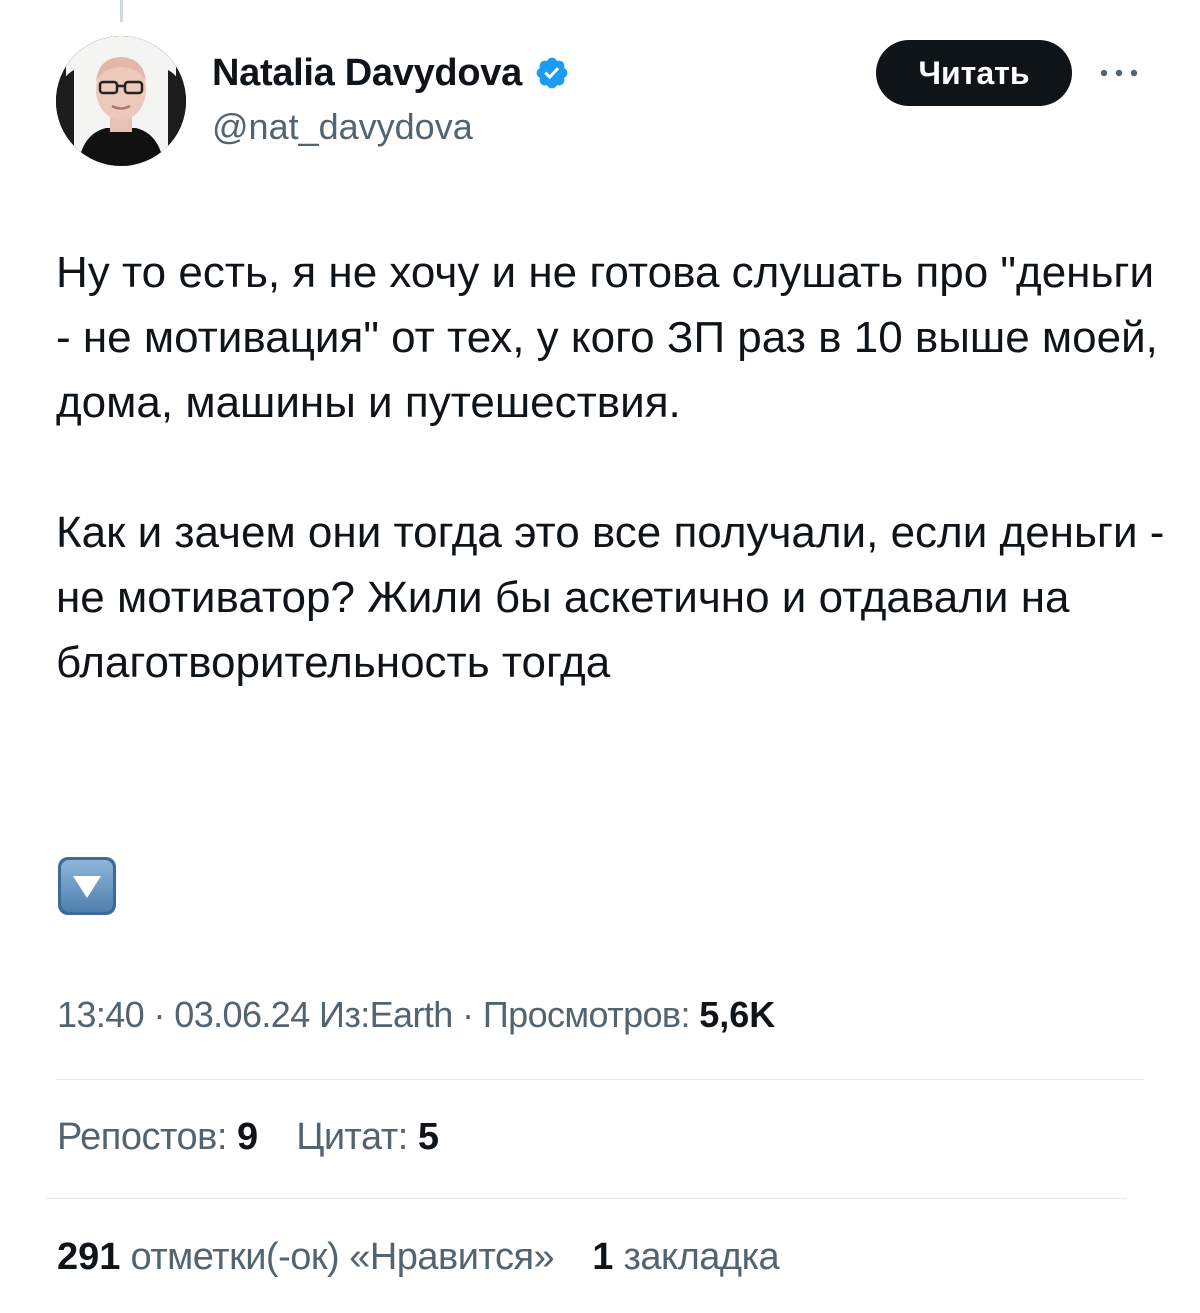  What do you see at coordinates (242, 1014) in the screenshot?
I see `tweet-date: 03.06.24` at bounding box center [242, 1014].